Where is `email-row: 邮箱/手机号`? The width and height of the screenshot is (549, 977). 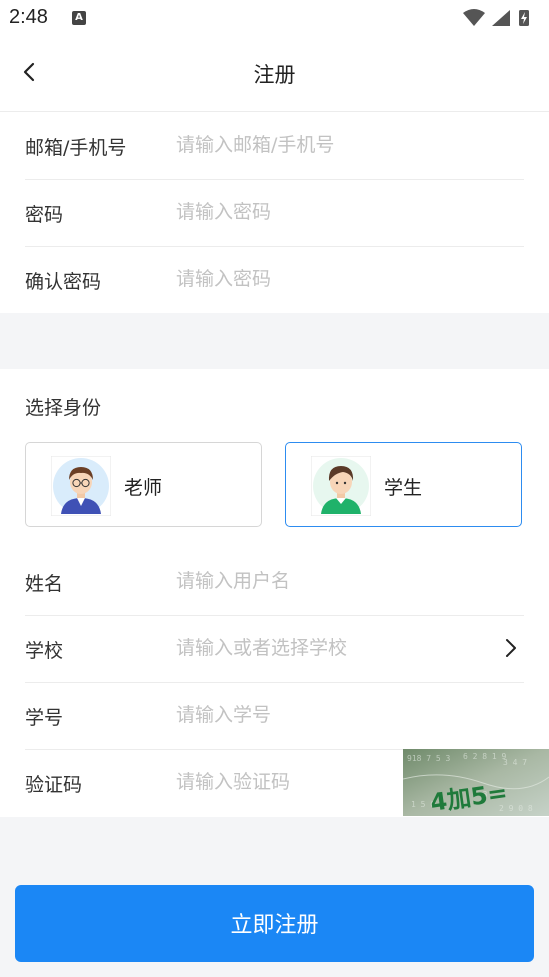
email-row: 邮箱/手机号 is located at coordinates (274, 146).